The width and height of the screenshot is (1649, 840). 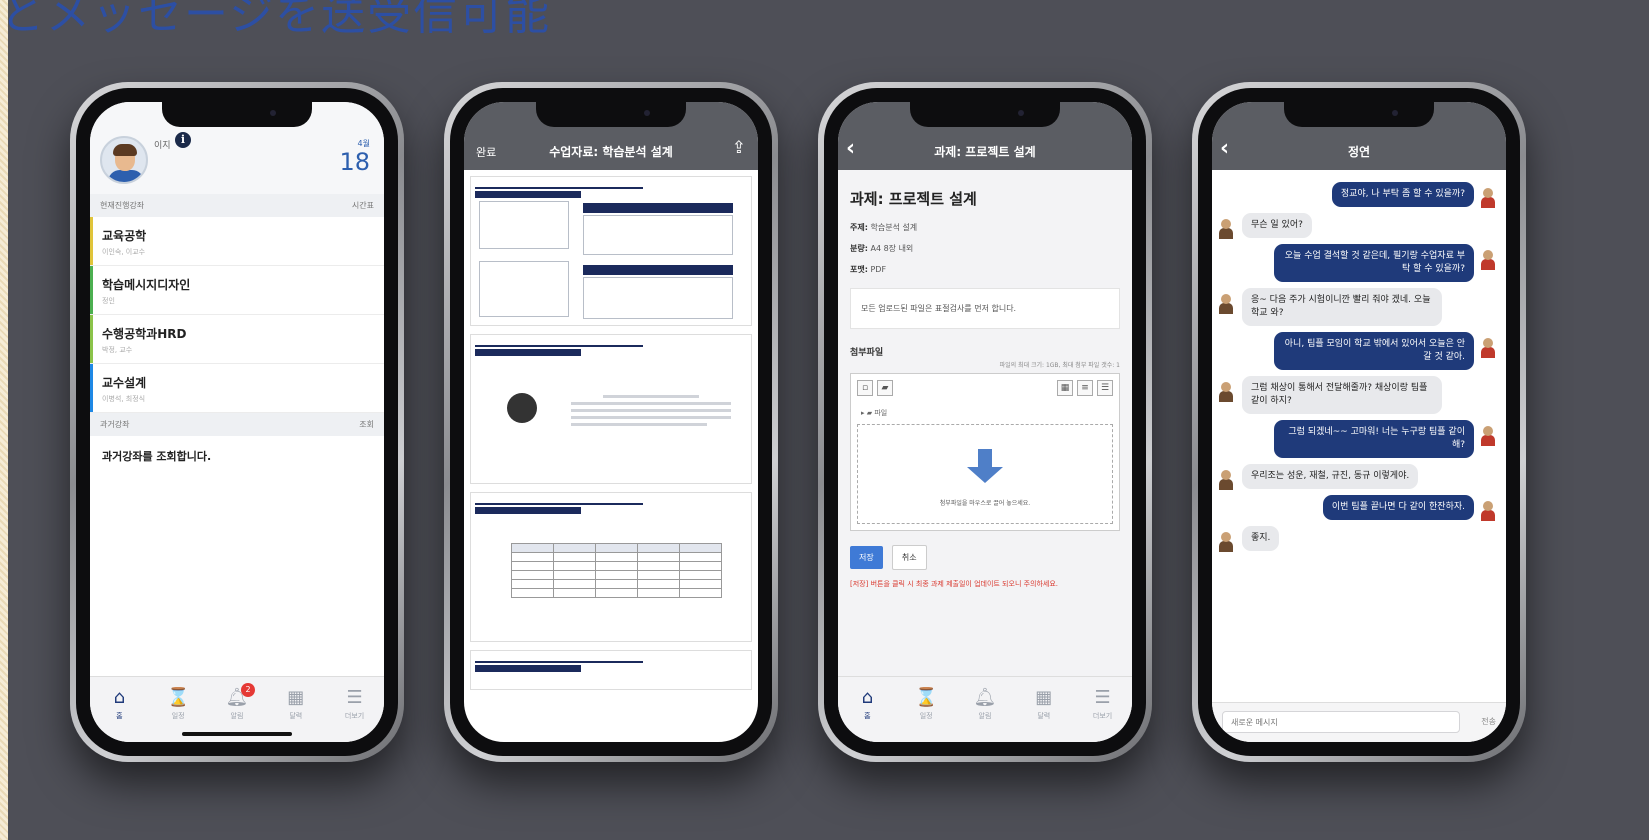 I want to click on attachment-hint: 파일의 최대 크기: 1GB, 최대 첨부 파일 갯수: 1, so click(x=1059, y=365).